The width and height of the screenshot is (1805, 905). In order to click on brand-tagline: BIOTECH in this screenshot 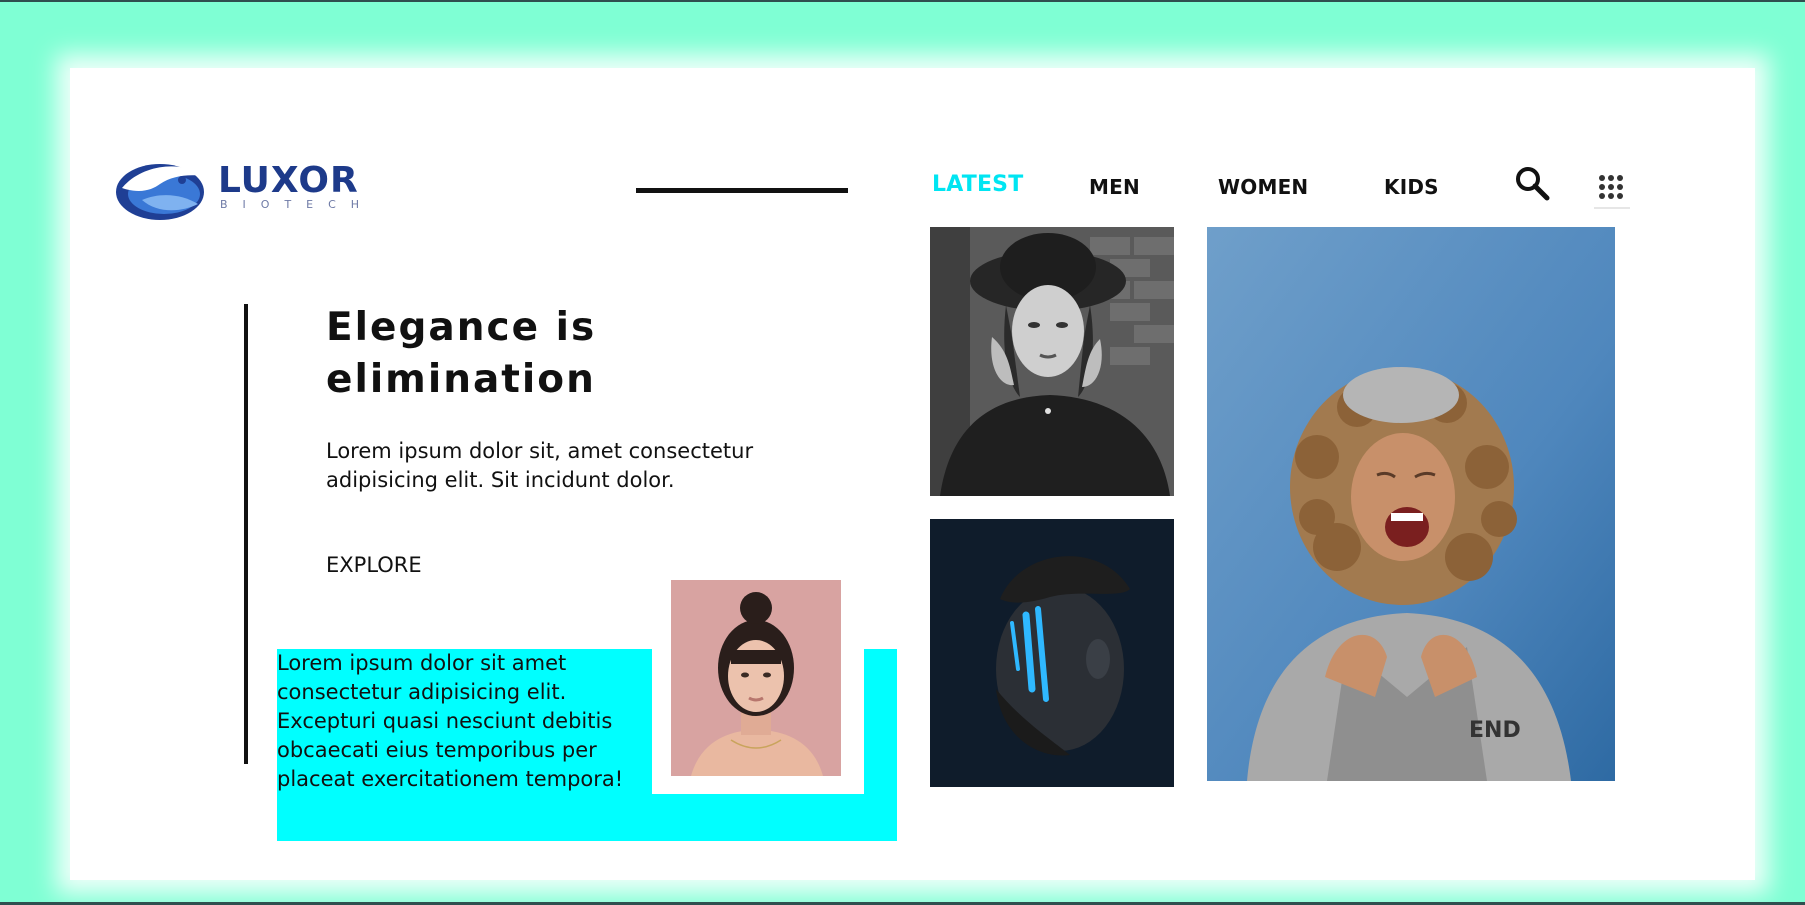, I will do `click(297, 204)`.